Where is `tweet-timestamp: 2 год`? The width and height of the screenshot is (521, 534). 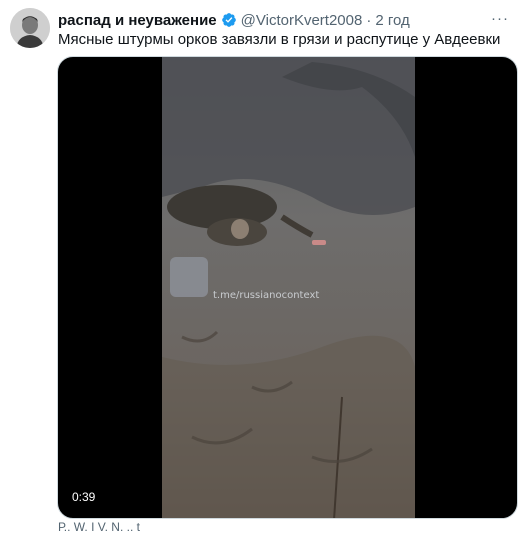 tweet-timestamp: 2 год is located at coordinates (392, 20).